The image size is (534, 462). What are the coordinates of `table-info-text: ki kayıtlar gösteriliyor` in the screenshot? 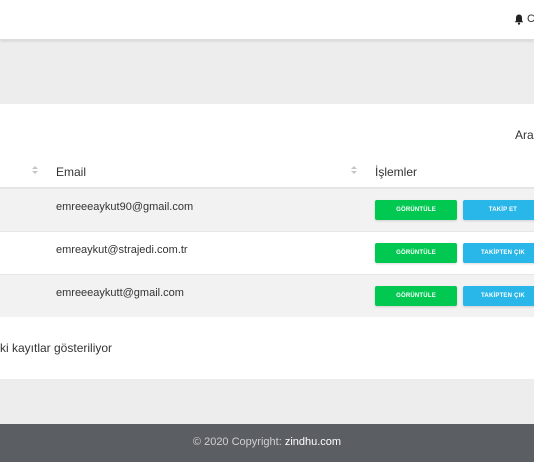 It's located at (56, 348).